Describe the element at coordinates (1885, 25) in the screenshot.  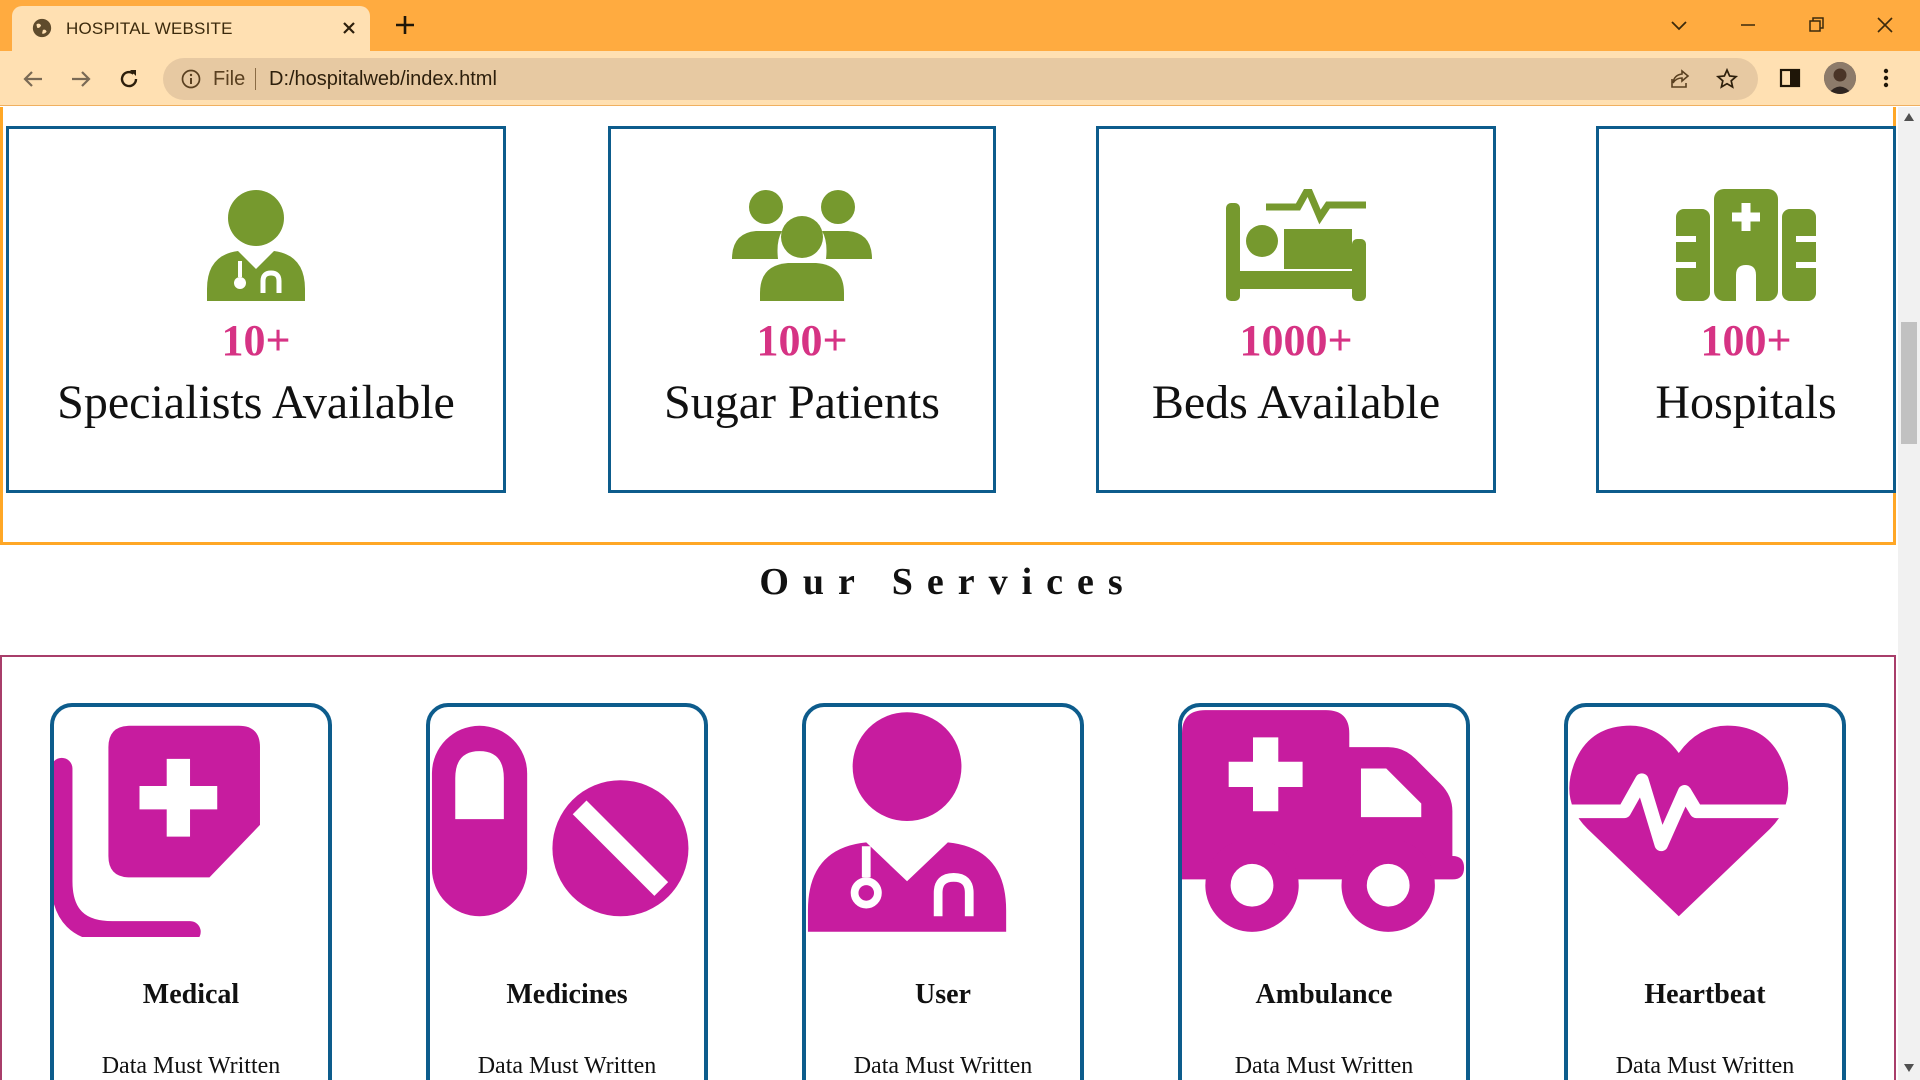
I see `close-window-icon` at that location.